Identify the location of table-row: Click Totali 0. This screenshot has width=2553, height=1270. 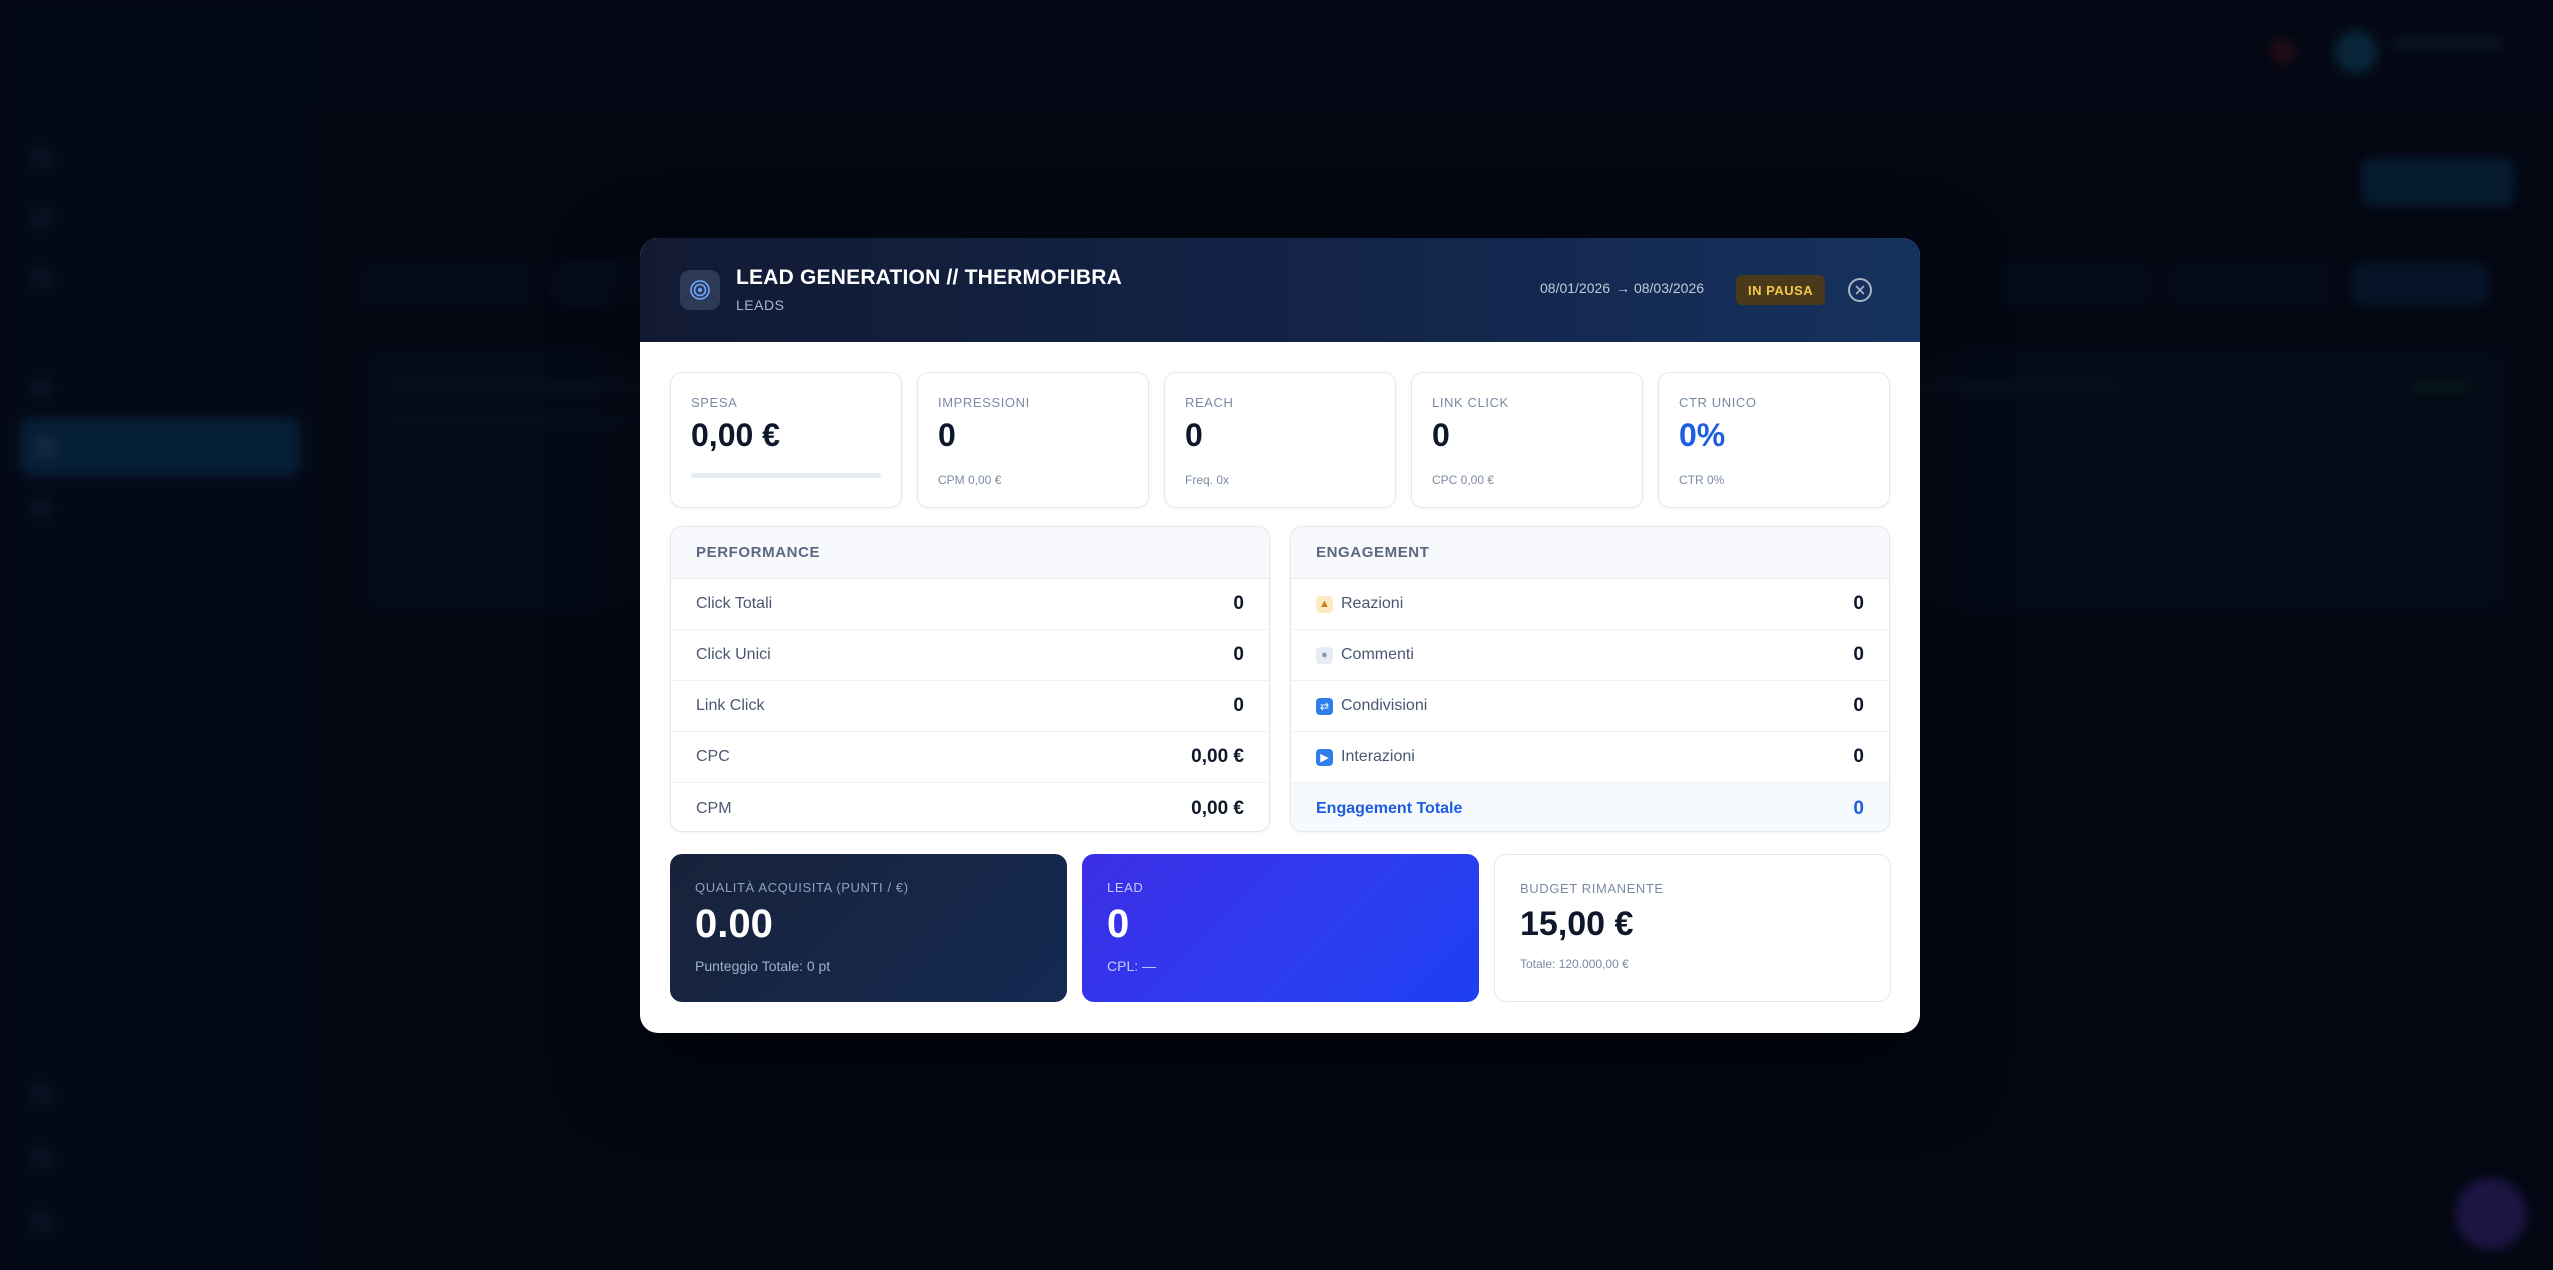
(970, 604).